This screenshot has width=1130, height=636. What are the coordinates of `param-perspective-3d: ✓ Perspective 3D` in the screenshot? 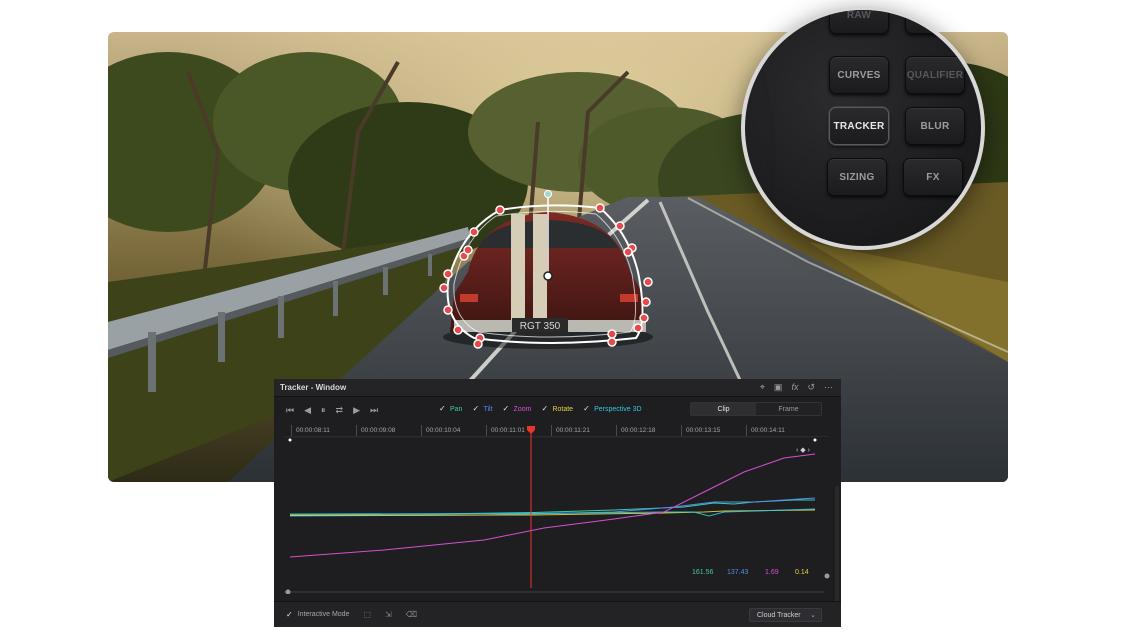 It's located at (612, 409).